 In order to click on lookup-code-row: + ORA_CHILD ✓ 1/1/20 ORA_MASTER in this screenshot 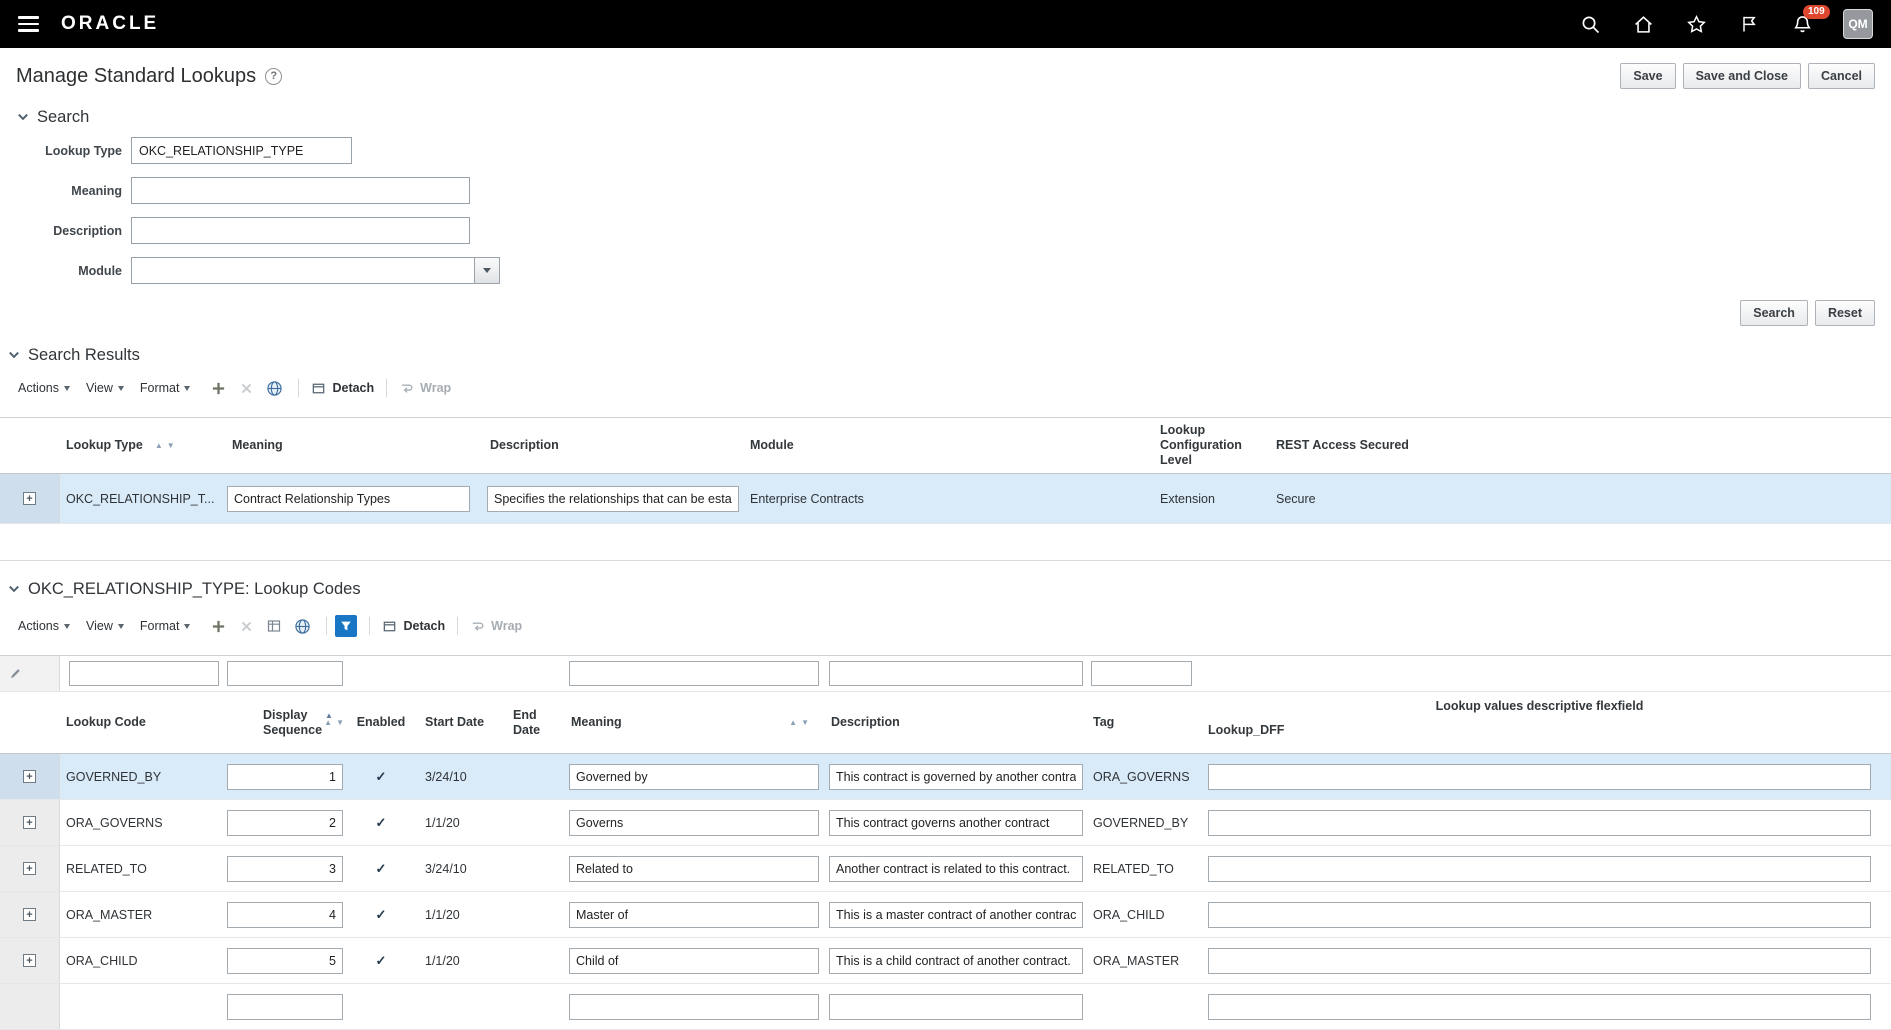, I will do `click(945, 961)`.